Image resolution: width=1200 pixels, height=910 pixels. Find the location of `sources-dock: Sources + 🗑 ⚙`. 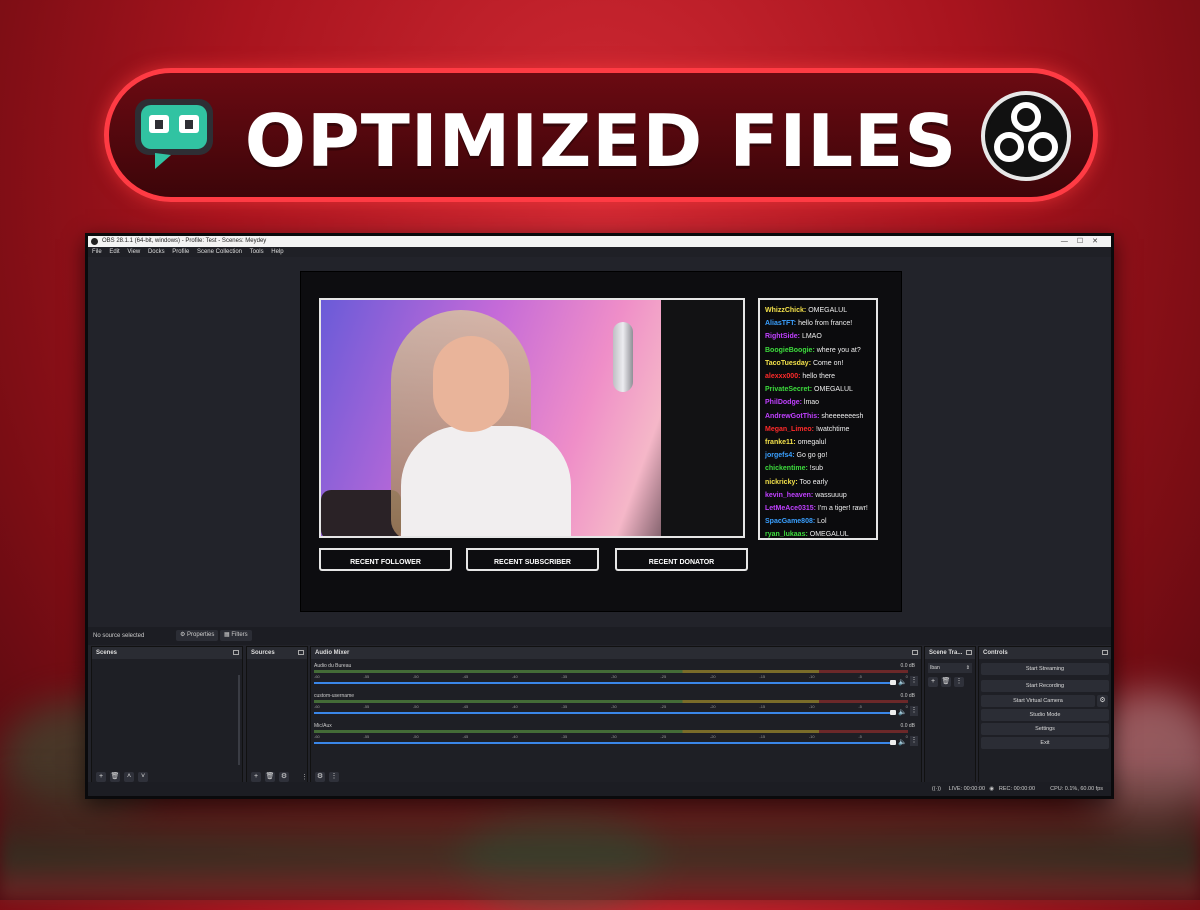

sources-dock: Sources + 🗑 ⚙ is located at coordinates (277, 716).